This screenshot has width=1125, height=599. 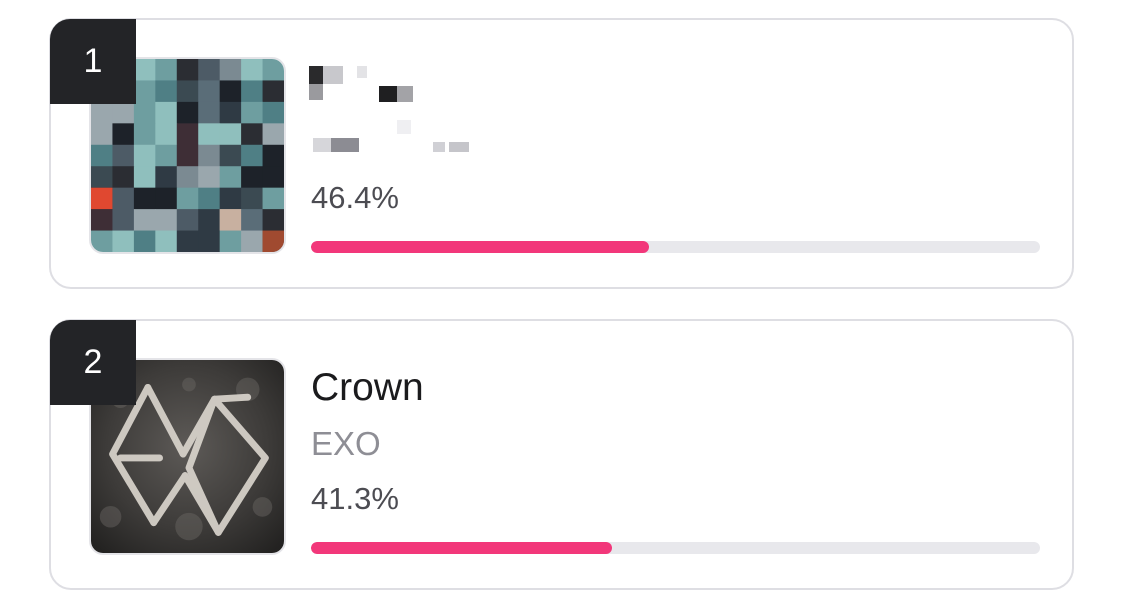 What do you see at coordinates (367, 387) in the screenshot?
I see `song-title: Crown` at bounding box center [367, 387].